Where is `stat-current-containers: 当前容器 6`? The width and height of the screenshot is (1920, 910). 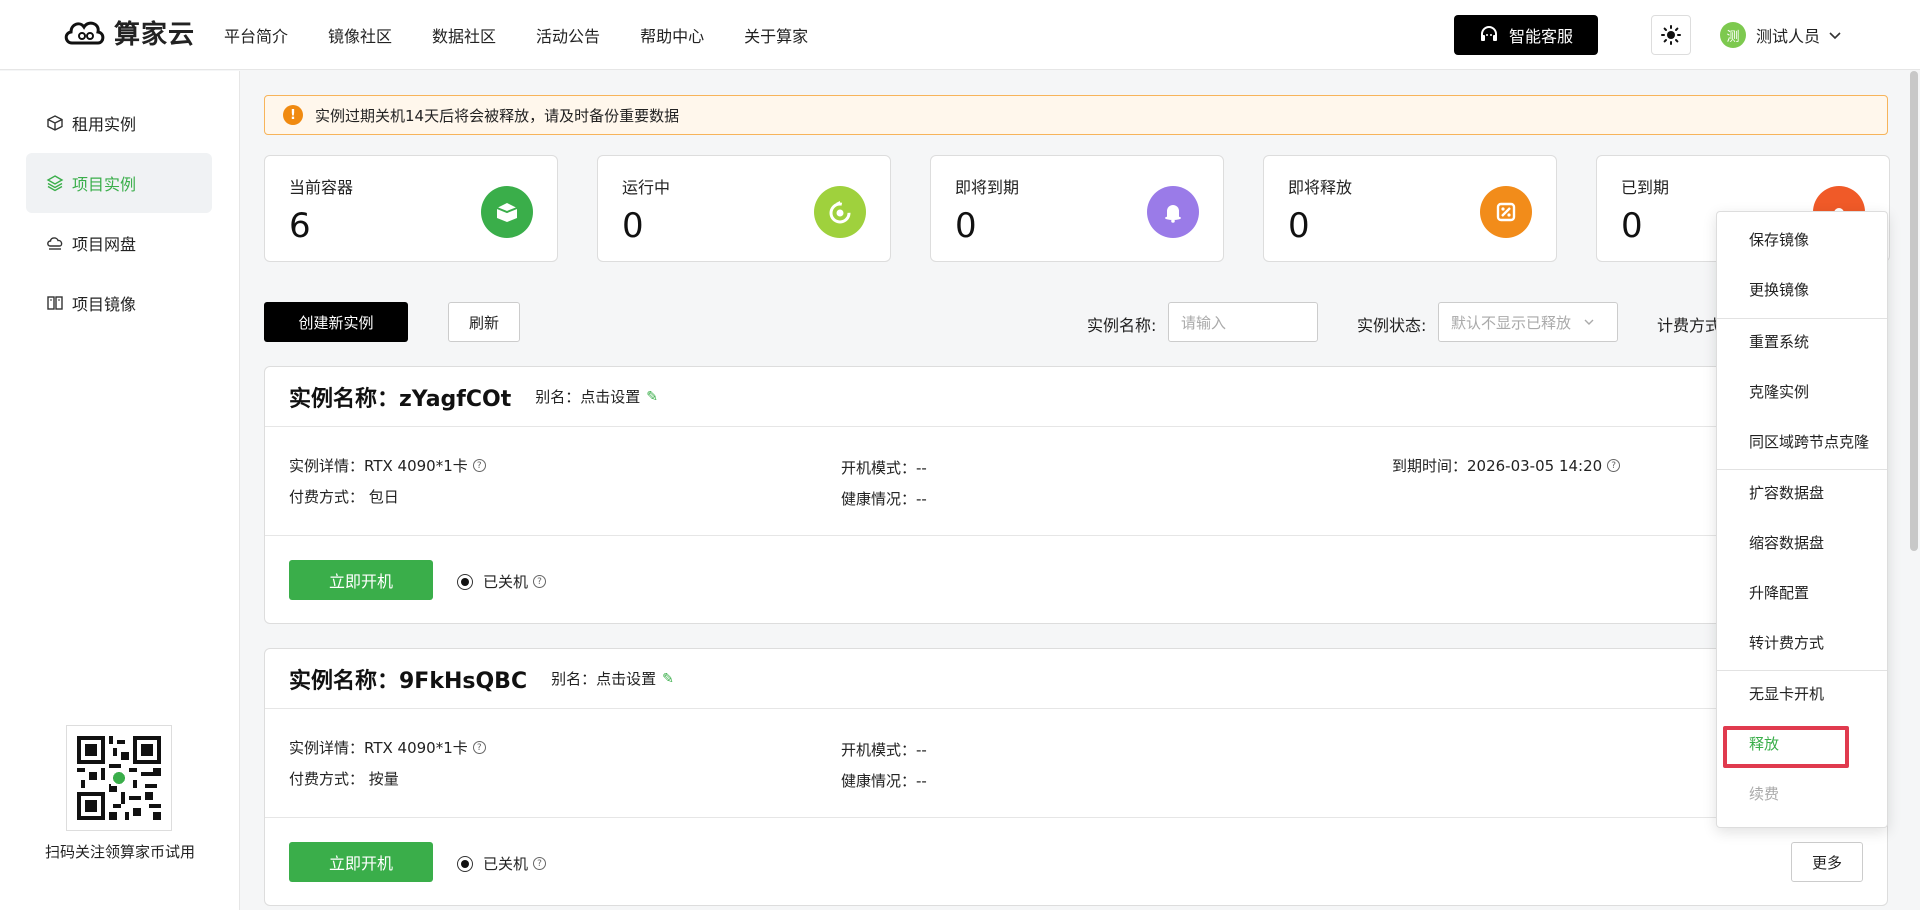
stat-current-containers: 当前容器 6 is located at coordinates (411, 208).